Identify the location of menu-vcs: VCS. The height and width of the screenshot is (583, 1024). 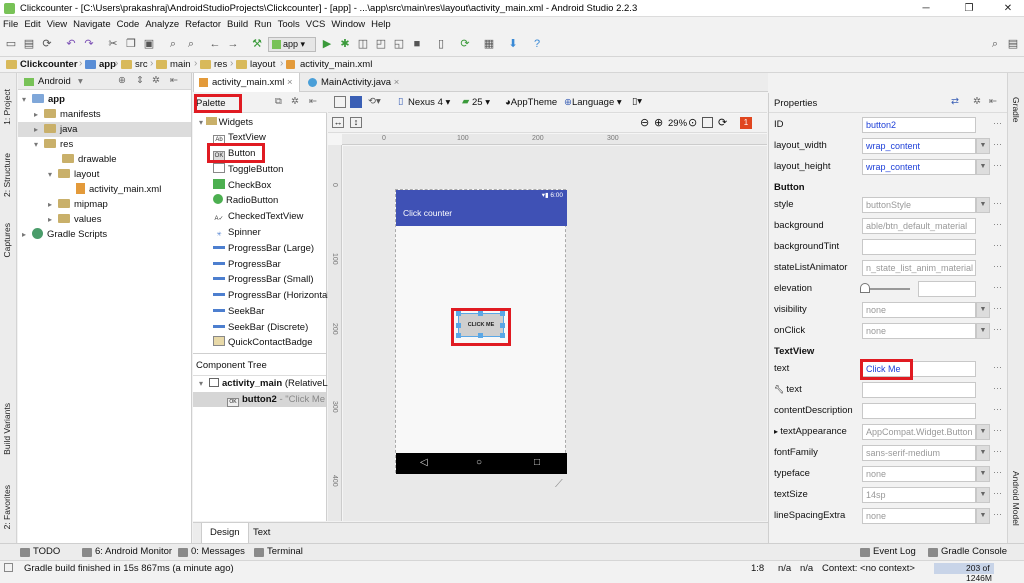
(316, 25).